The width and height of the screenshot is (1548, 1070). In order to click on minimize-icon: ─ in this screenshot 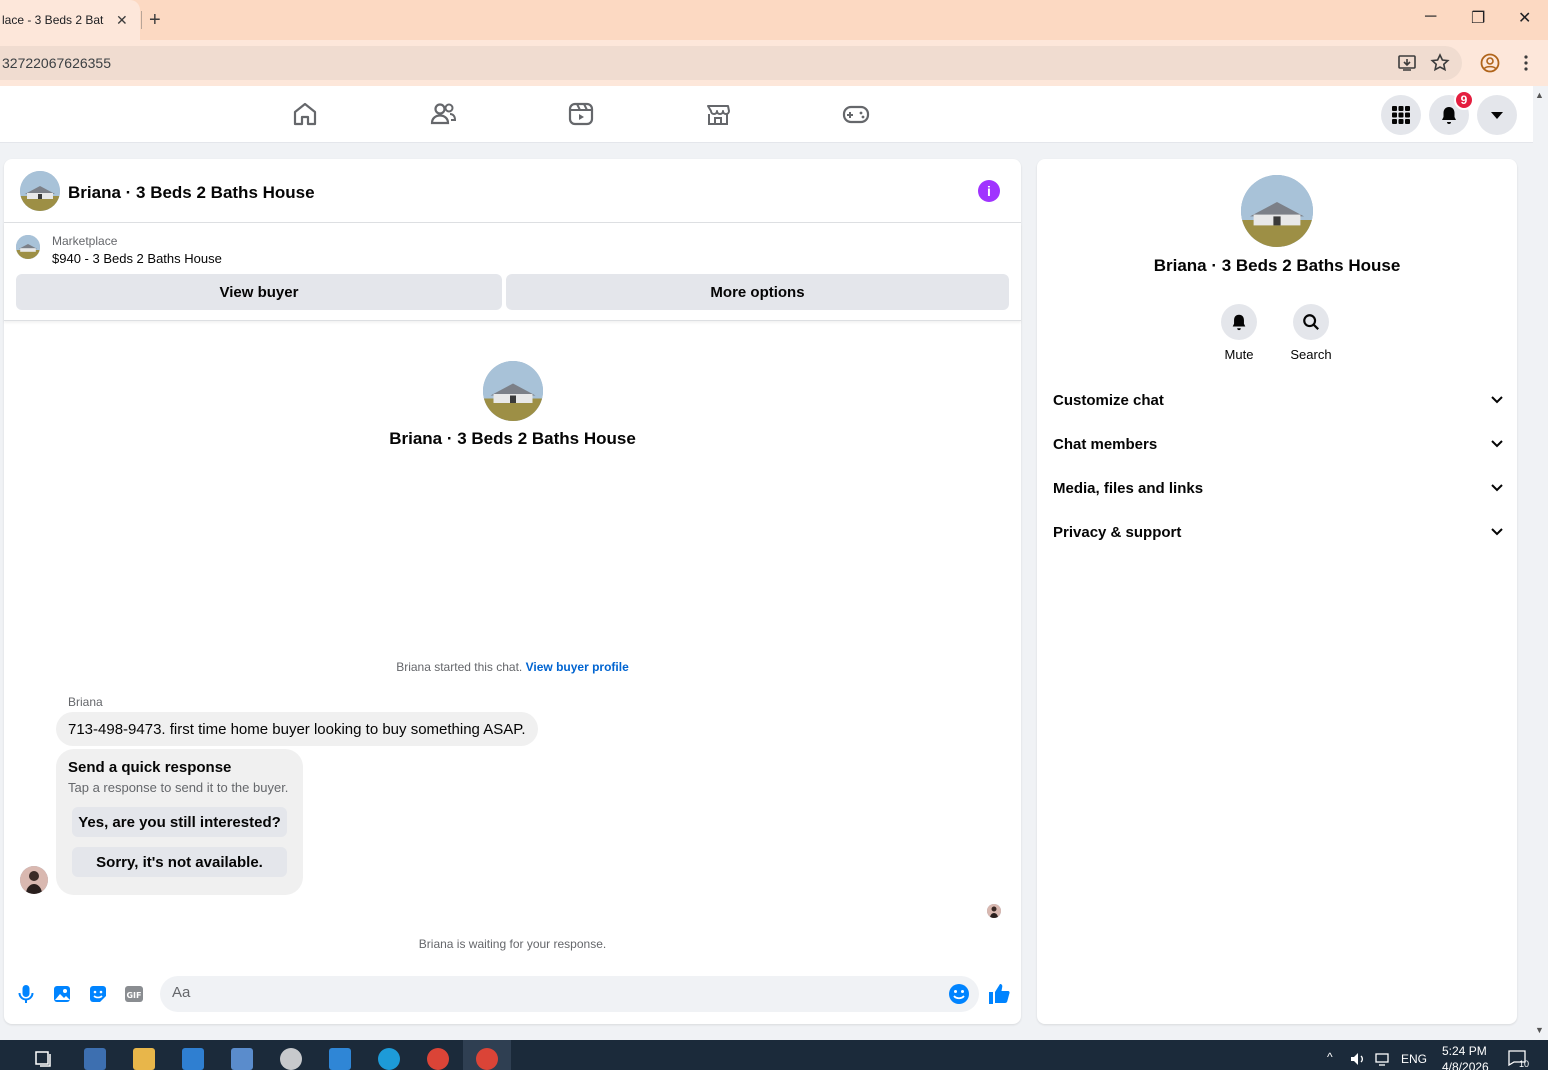, I will do `click(1430, 17)`.